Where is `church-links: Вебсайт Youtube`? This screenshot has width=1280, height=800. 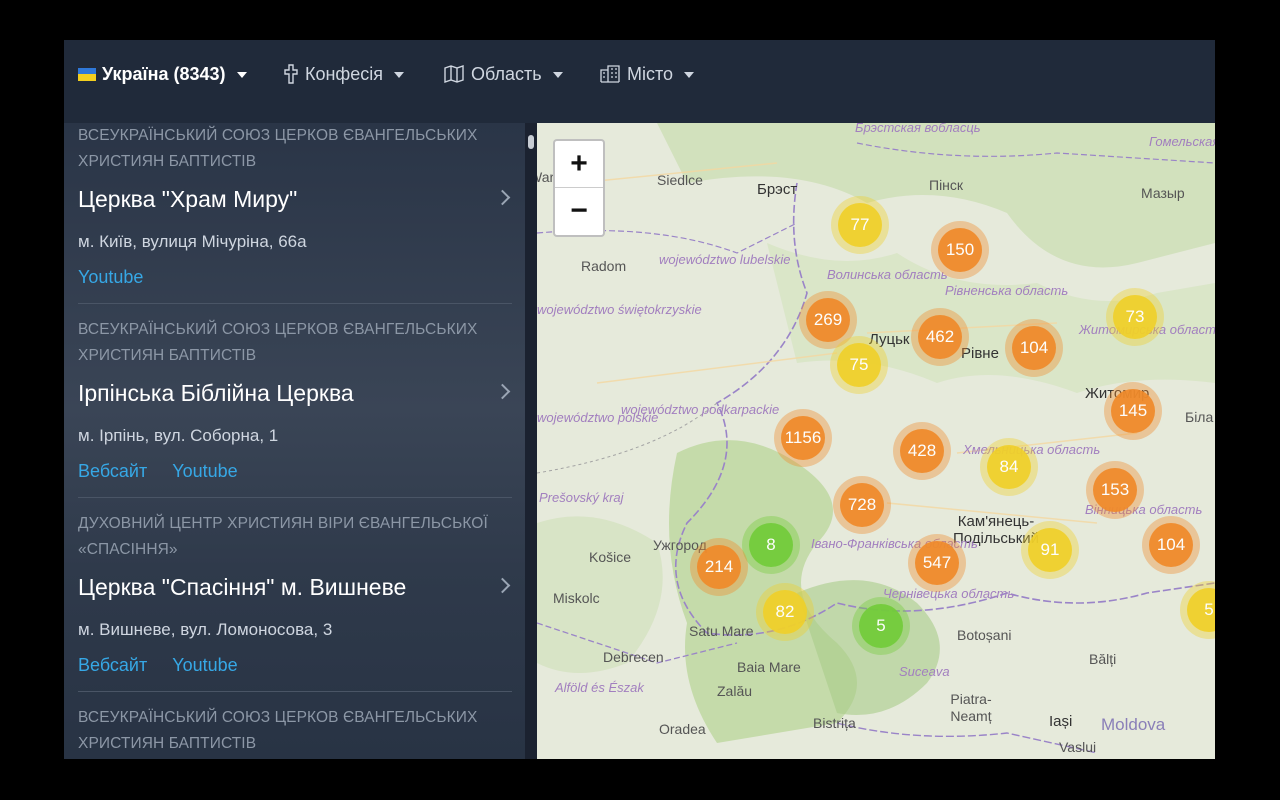 church-links: Вебсайт Youtube is located at coordinates (295, 665).